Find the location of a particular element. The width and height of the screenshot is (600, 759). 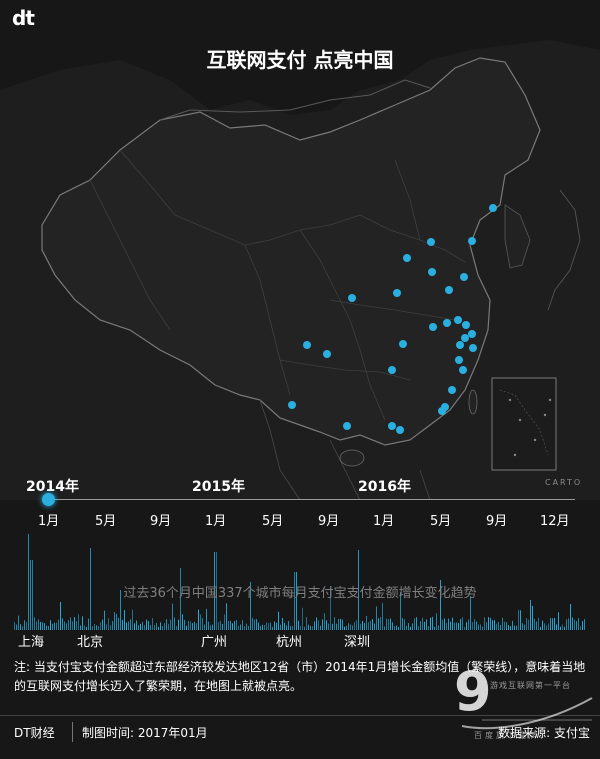

timeline-track is located at coordinates (311, 499).